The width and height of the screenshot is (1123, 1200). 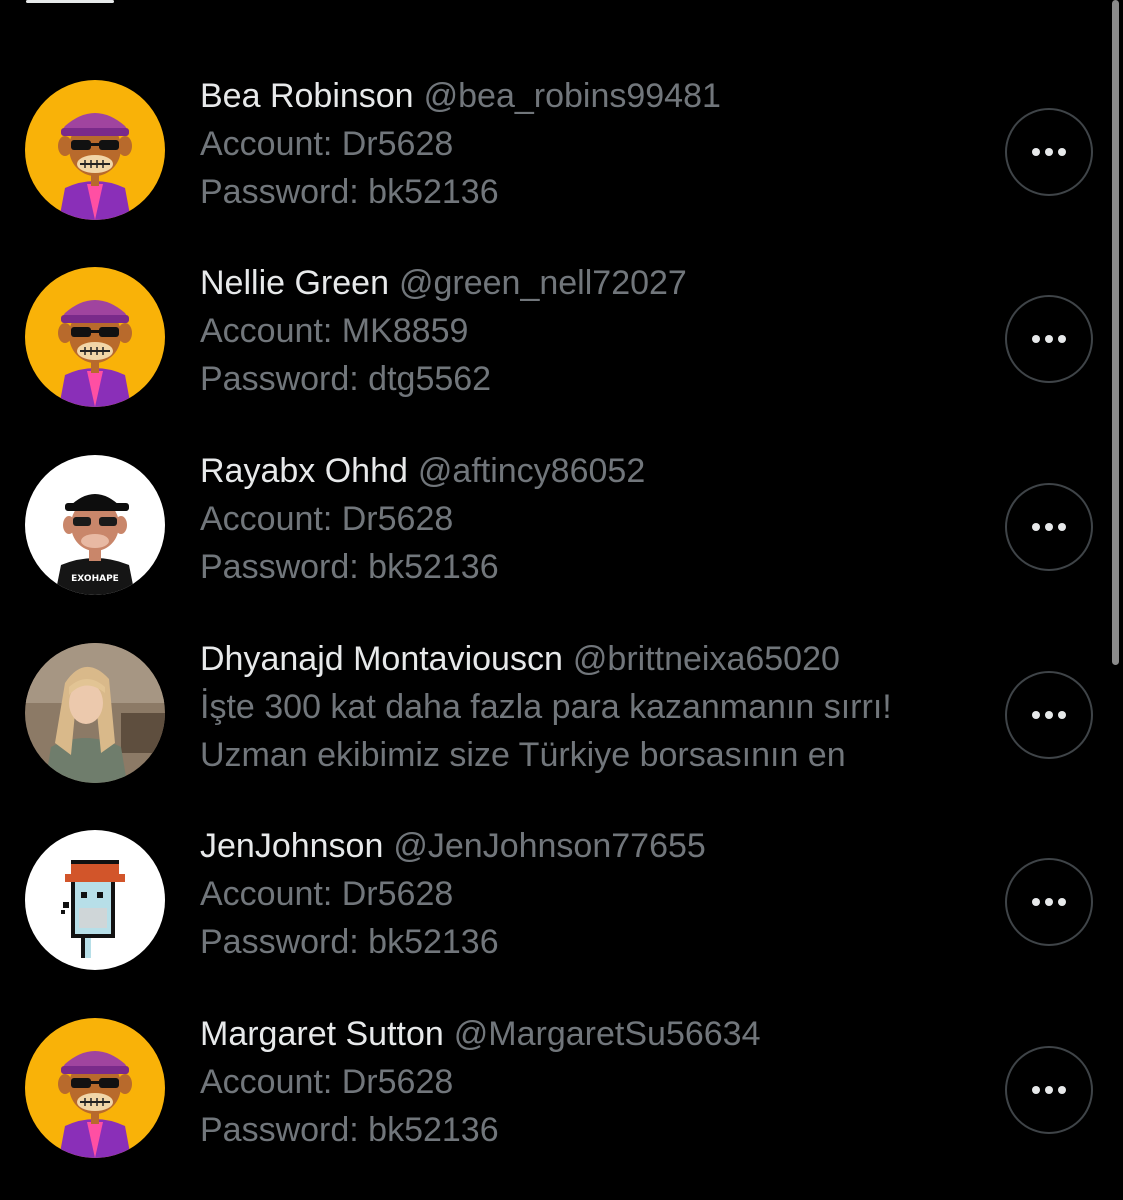 I want to click on display-name: Rayabx Ohhd, so click(x=304, y=471).